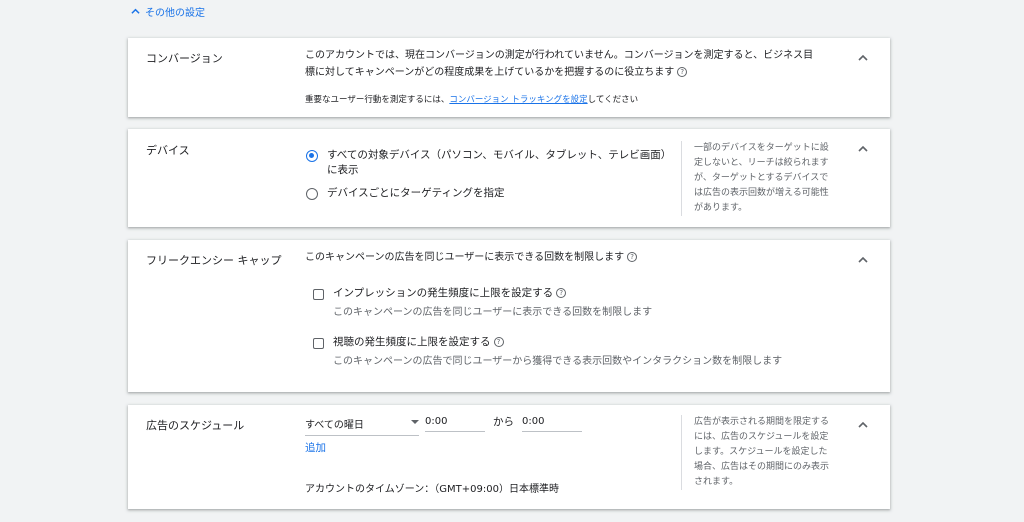 The width and height of the screenshot is (1024, 522). I want to click on end-time-input: 0:00, so click(552, 424).